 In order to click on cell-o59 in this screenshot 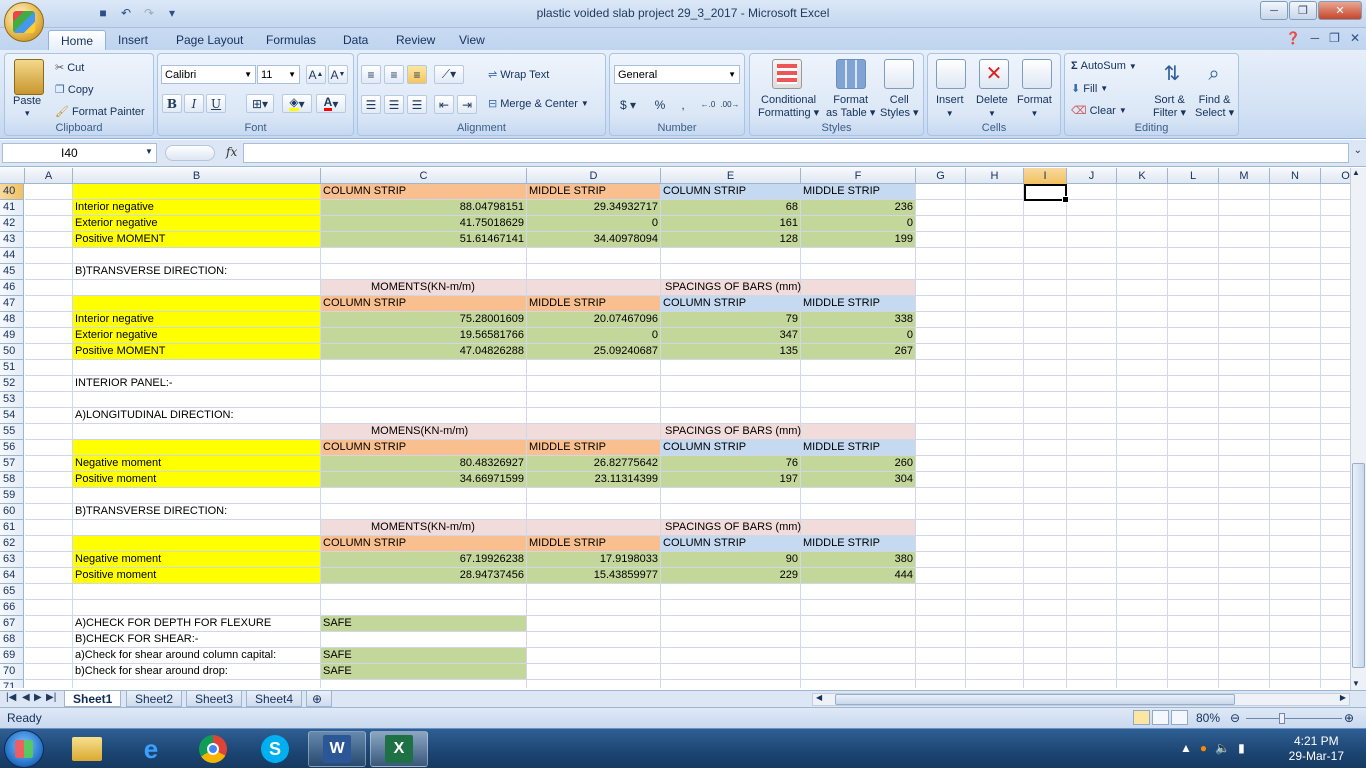, I will do `click(1335, 496)`.